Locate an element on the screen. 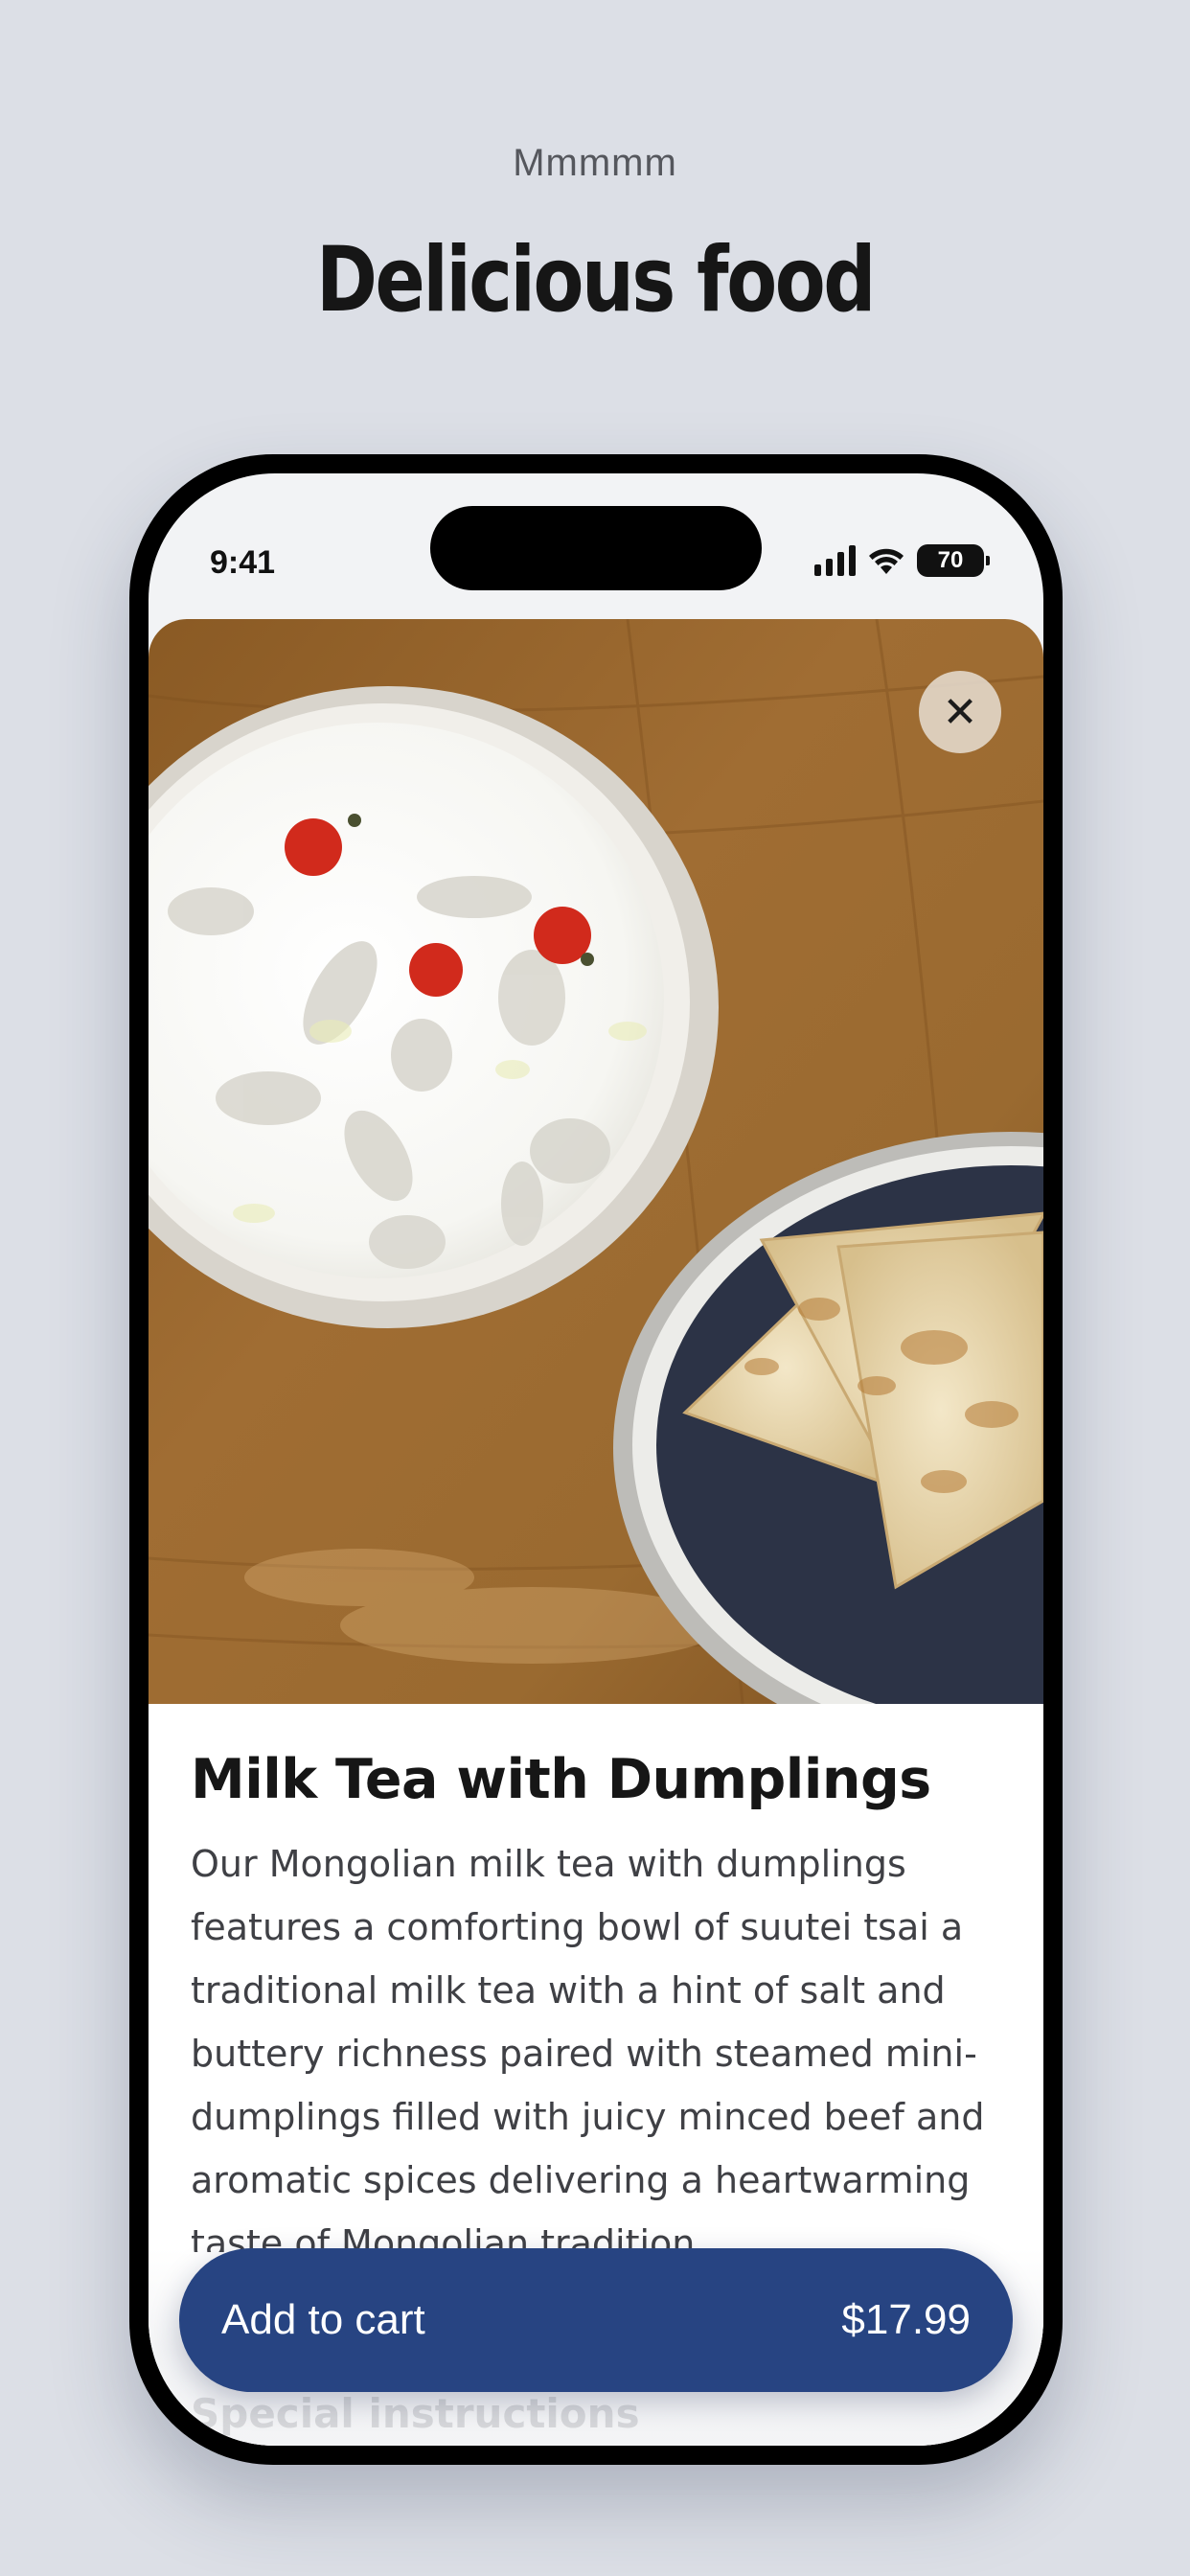  status-time: 9:41 is located at coordinates (243, 562).